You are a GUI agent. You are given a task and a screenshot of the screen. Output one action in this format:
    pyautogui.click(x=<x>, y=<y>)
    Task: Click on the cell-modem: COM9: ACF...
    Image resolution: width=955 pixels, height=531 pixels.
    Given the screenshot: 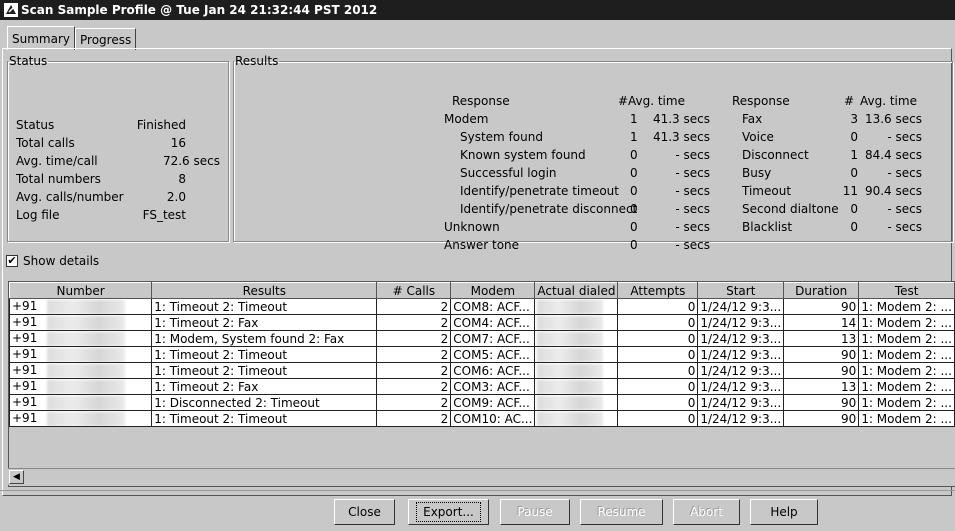 What is the action you would take?
    pyautogui.click(x=493, y=402)
    